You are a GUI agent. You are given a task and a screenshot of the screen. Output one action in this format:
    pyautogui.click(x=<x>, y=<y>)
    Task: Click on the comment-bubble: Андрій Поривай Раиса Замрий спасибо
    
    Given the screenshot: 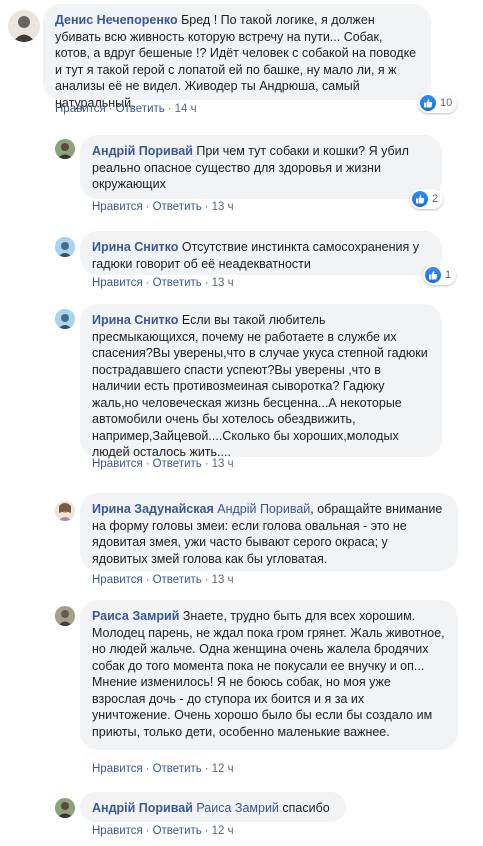 What is the action you would take?
    pyautogui.click(x=213, y=807)
    